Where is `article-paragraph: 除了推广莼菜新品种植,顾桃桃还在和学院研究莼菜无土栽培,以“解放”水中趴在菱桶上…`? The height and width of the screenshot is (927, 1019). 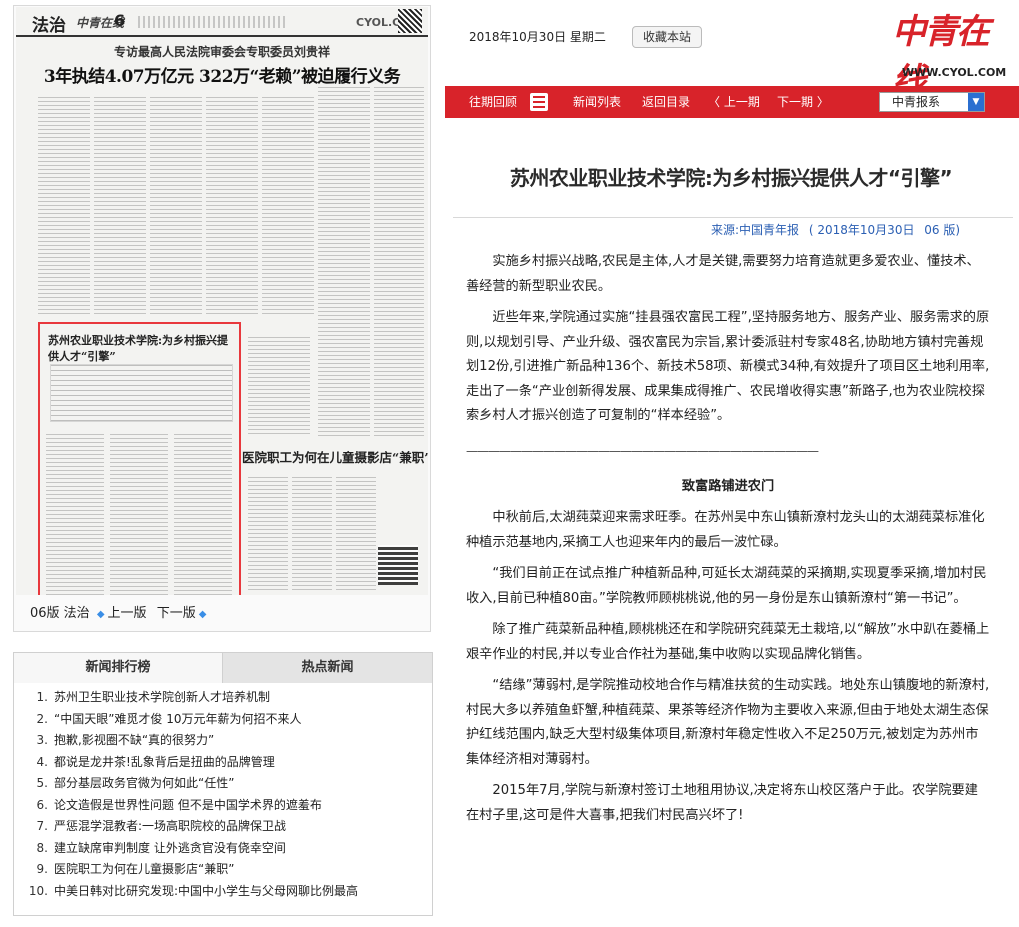
article-paragraph: 除了推广莼菜新品种植,顾桃桃还在和学院研究莼菜无土栽培,以“解放”水中趴在菱桶上… is located at coordinates (728, 642).